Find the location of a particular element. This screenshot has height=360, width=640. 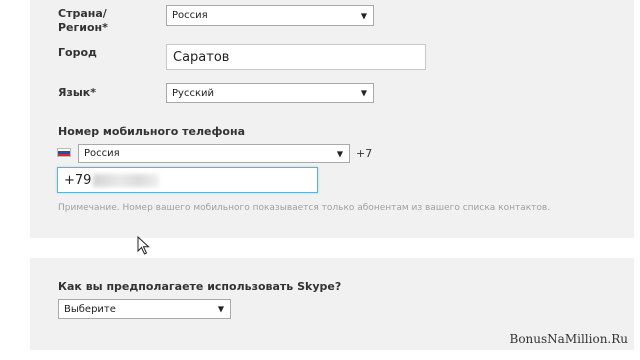

country-label: Страна/ Регион* is located at coordinates (83, 21).